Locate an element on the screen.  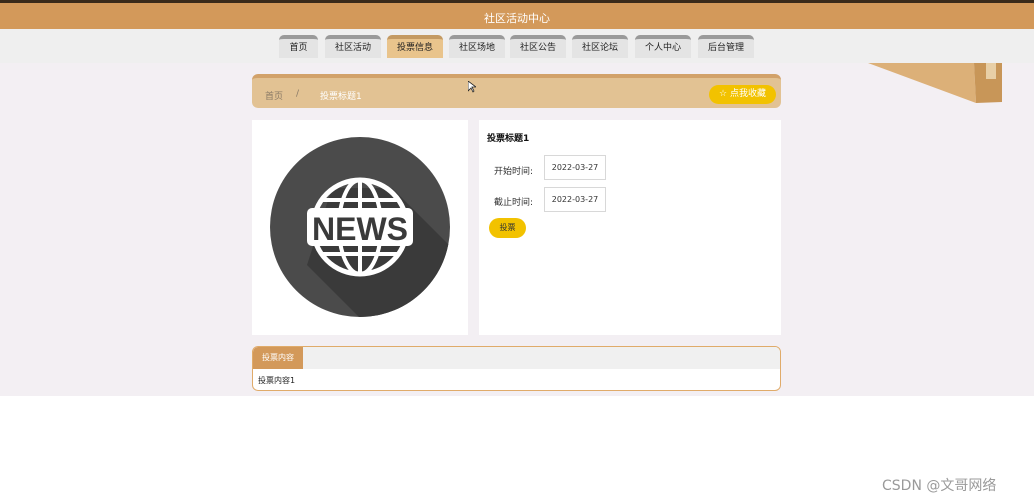
watermark: CSDN @文哥网络 is located at coordinates (939, 486).